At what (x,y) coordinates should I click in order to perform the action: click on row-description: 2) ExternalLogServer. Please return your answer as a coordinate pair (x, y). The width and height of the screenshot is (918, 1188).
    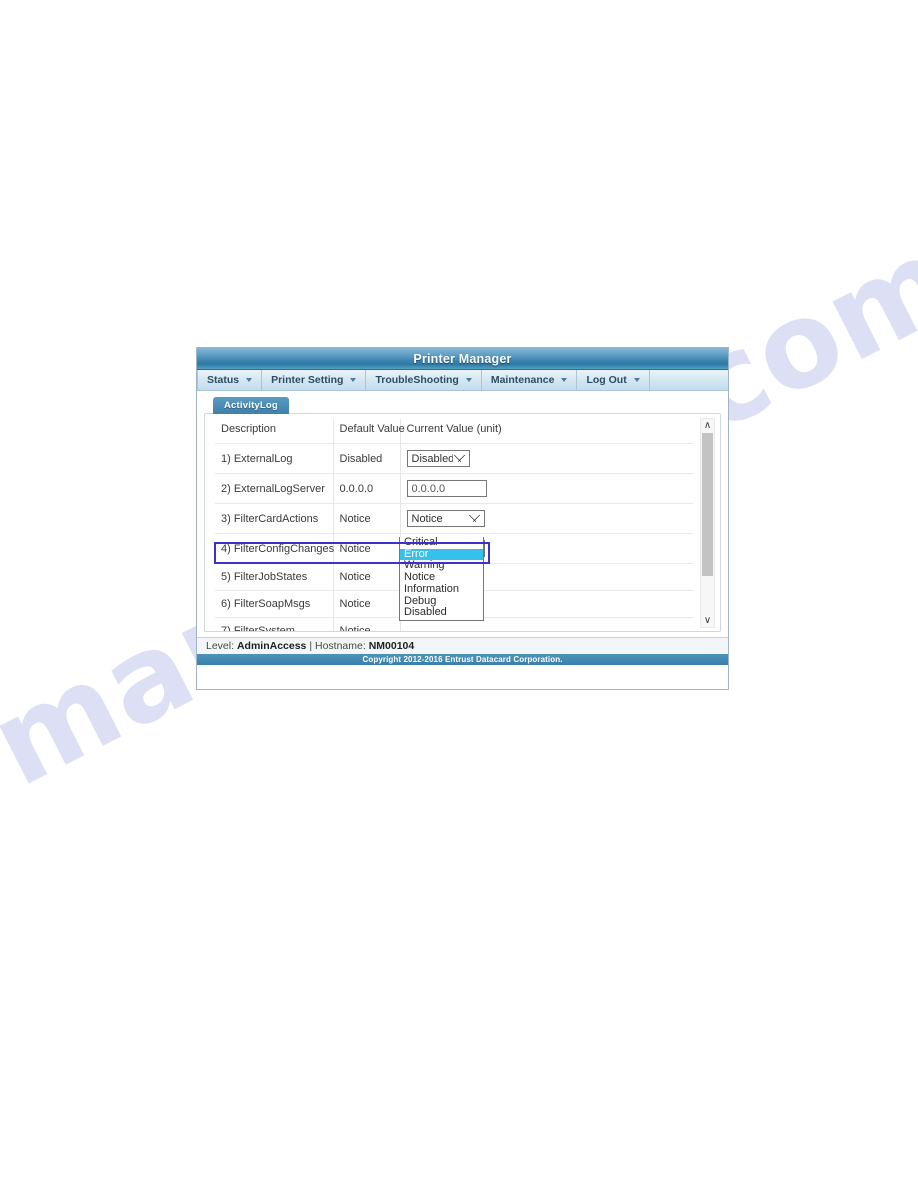
    Looking at the image, I should click on (274, 488).